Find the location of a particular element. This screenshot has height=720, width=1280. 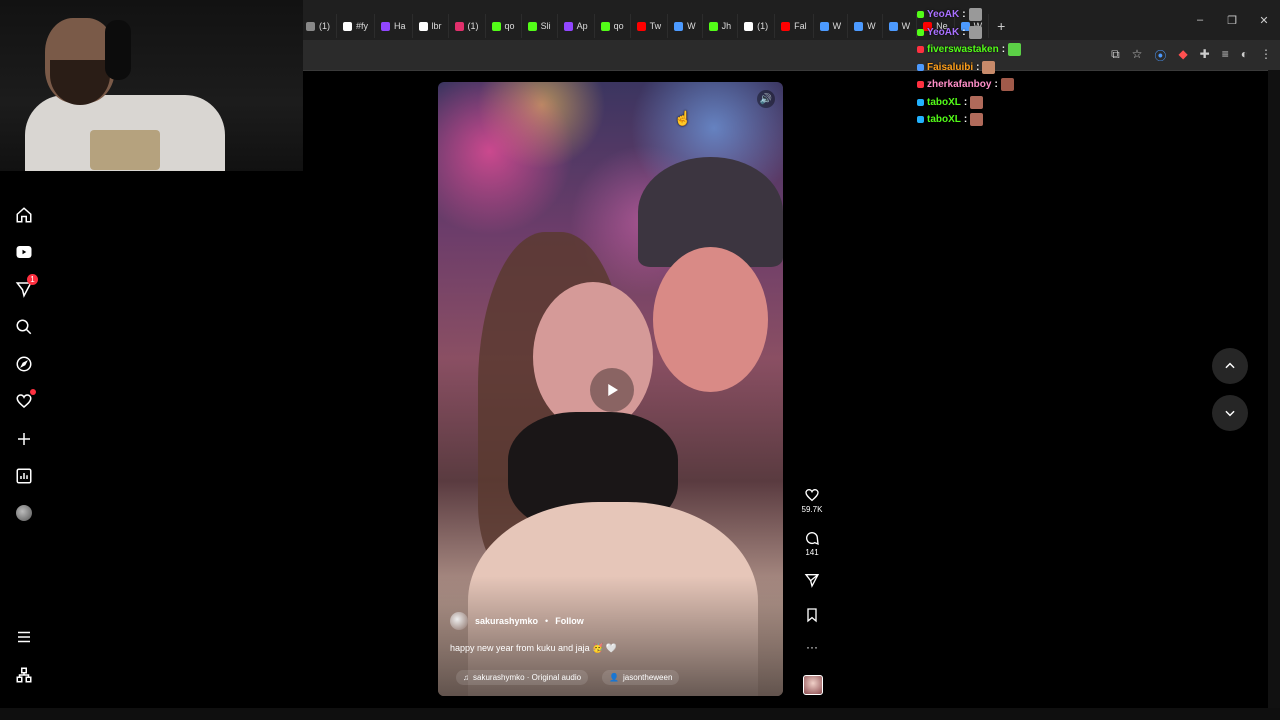

profile-avatar is located at coordinates (24, 513).